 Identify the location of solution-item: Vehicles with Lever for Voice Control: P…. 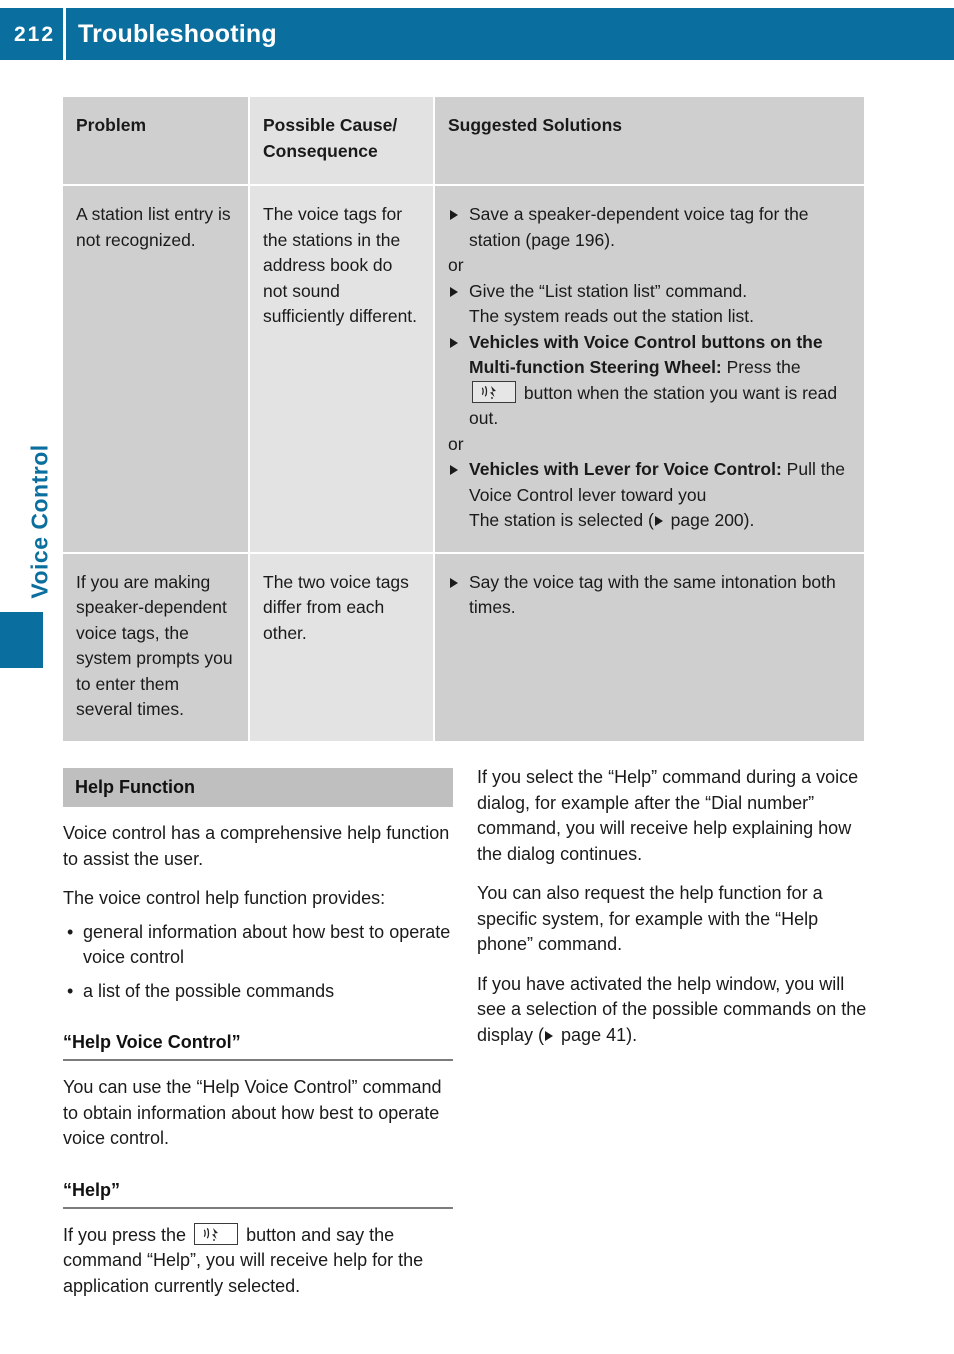
(649, 495).